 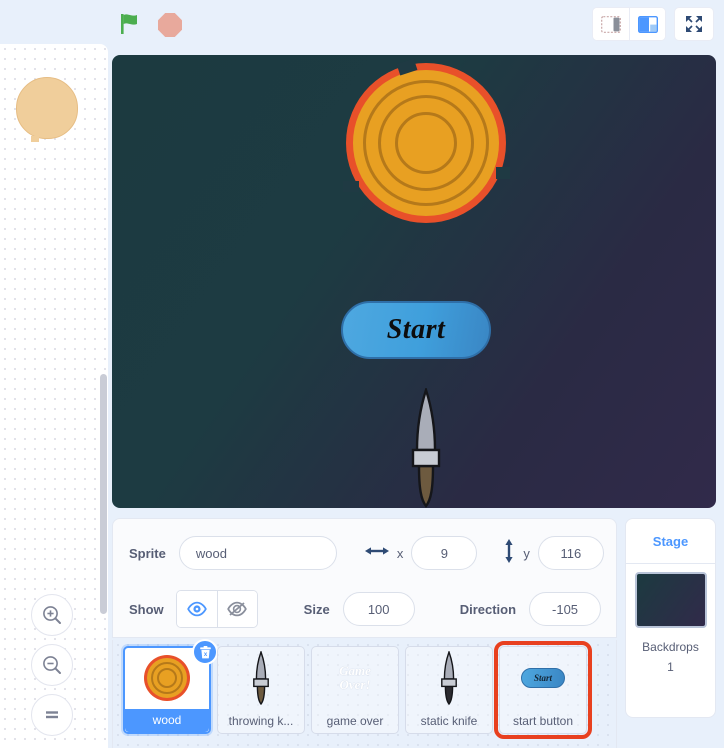 What do you see at coordinates (351, 186) in the screenshot?
I see `wood-notch-left` at bounding box center [351, 186].